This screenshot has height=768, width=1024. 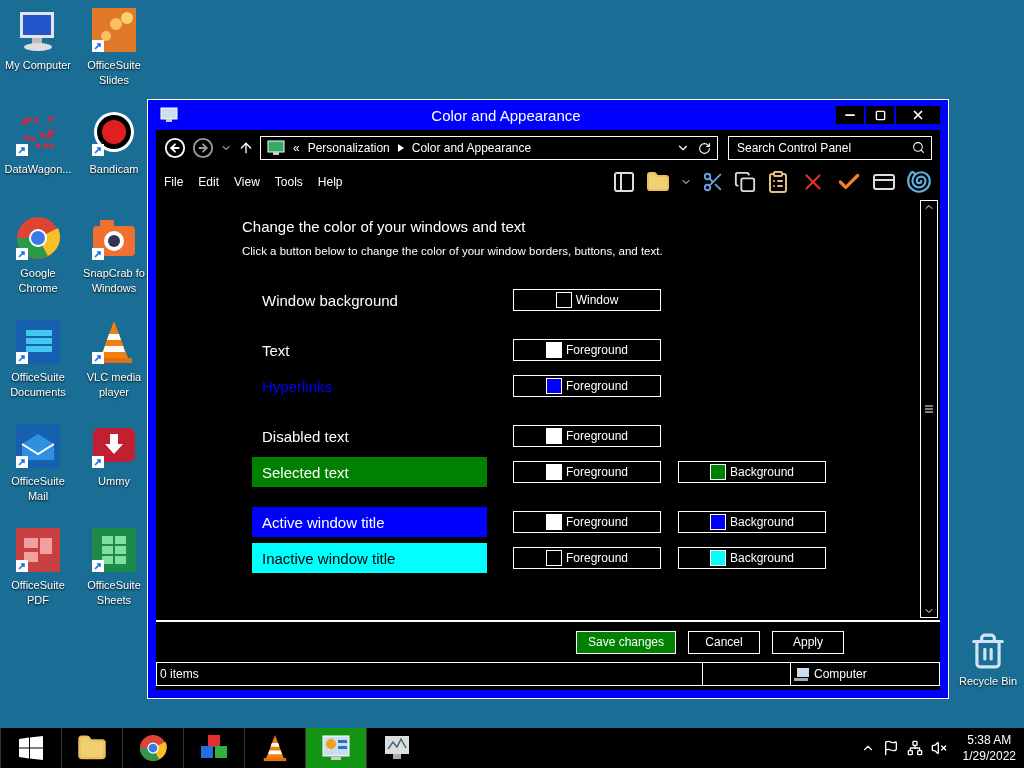 I want to click on menu-item: File, so click(x=174, y=182).